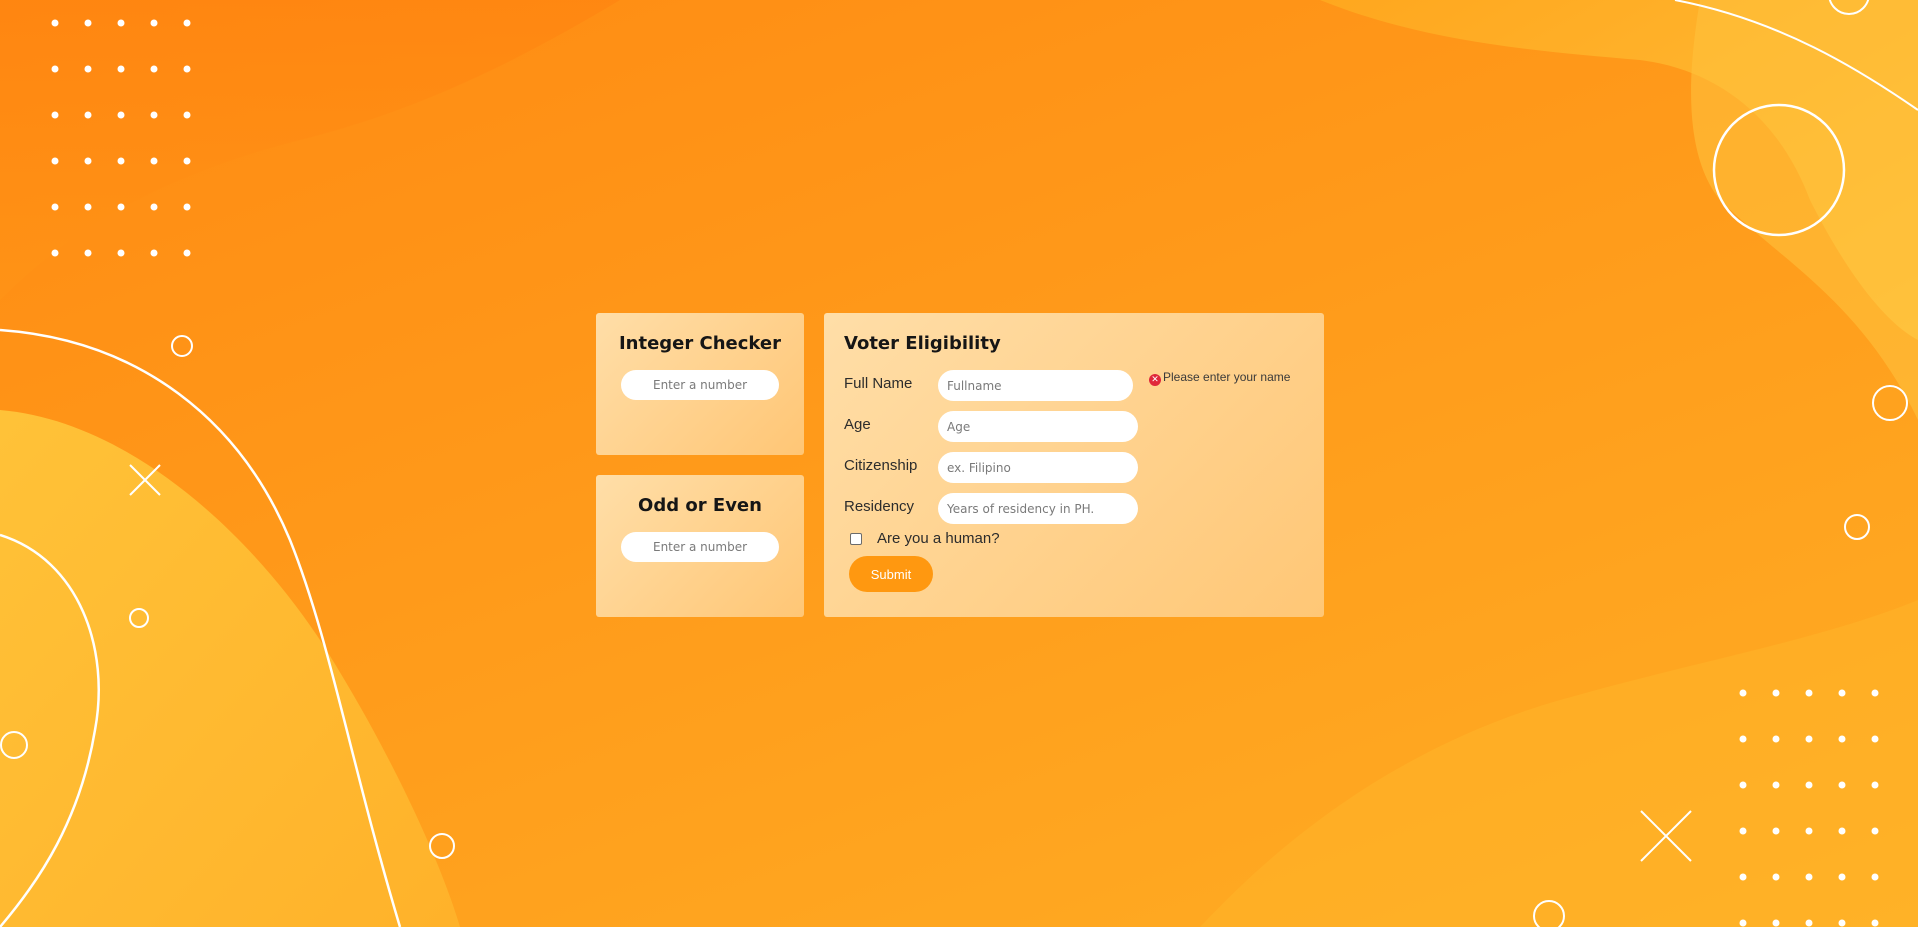  What do you see at coordinates (881, 465) in the screenshot?
I see `citizenship-label: Citizenship` at bounding box center [881, 465].